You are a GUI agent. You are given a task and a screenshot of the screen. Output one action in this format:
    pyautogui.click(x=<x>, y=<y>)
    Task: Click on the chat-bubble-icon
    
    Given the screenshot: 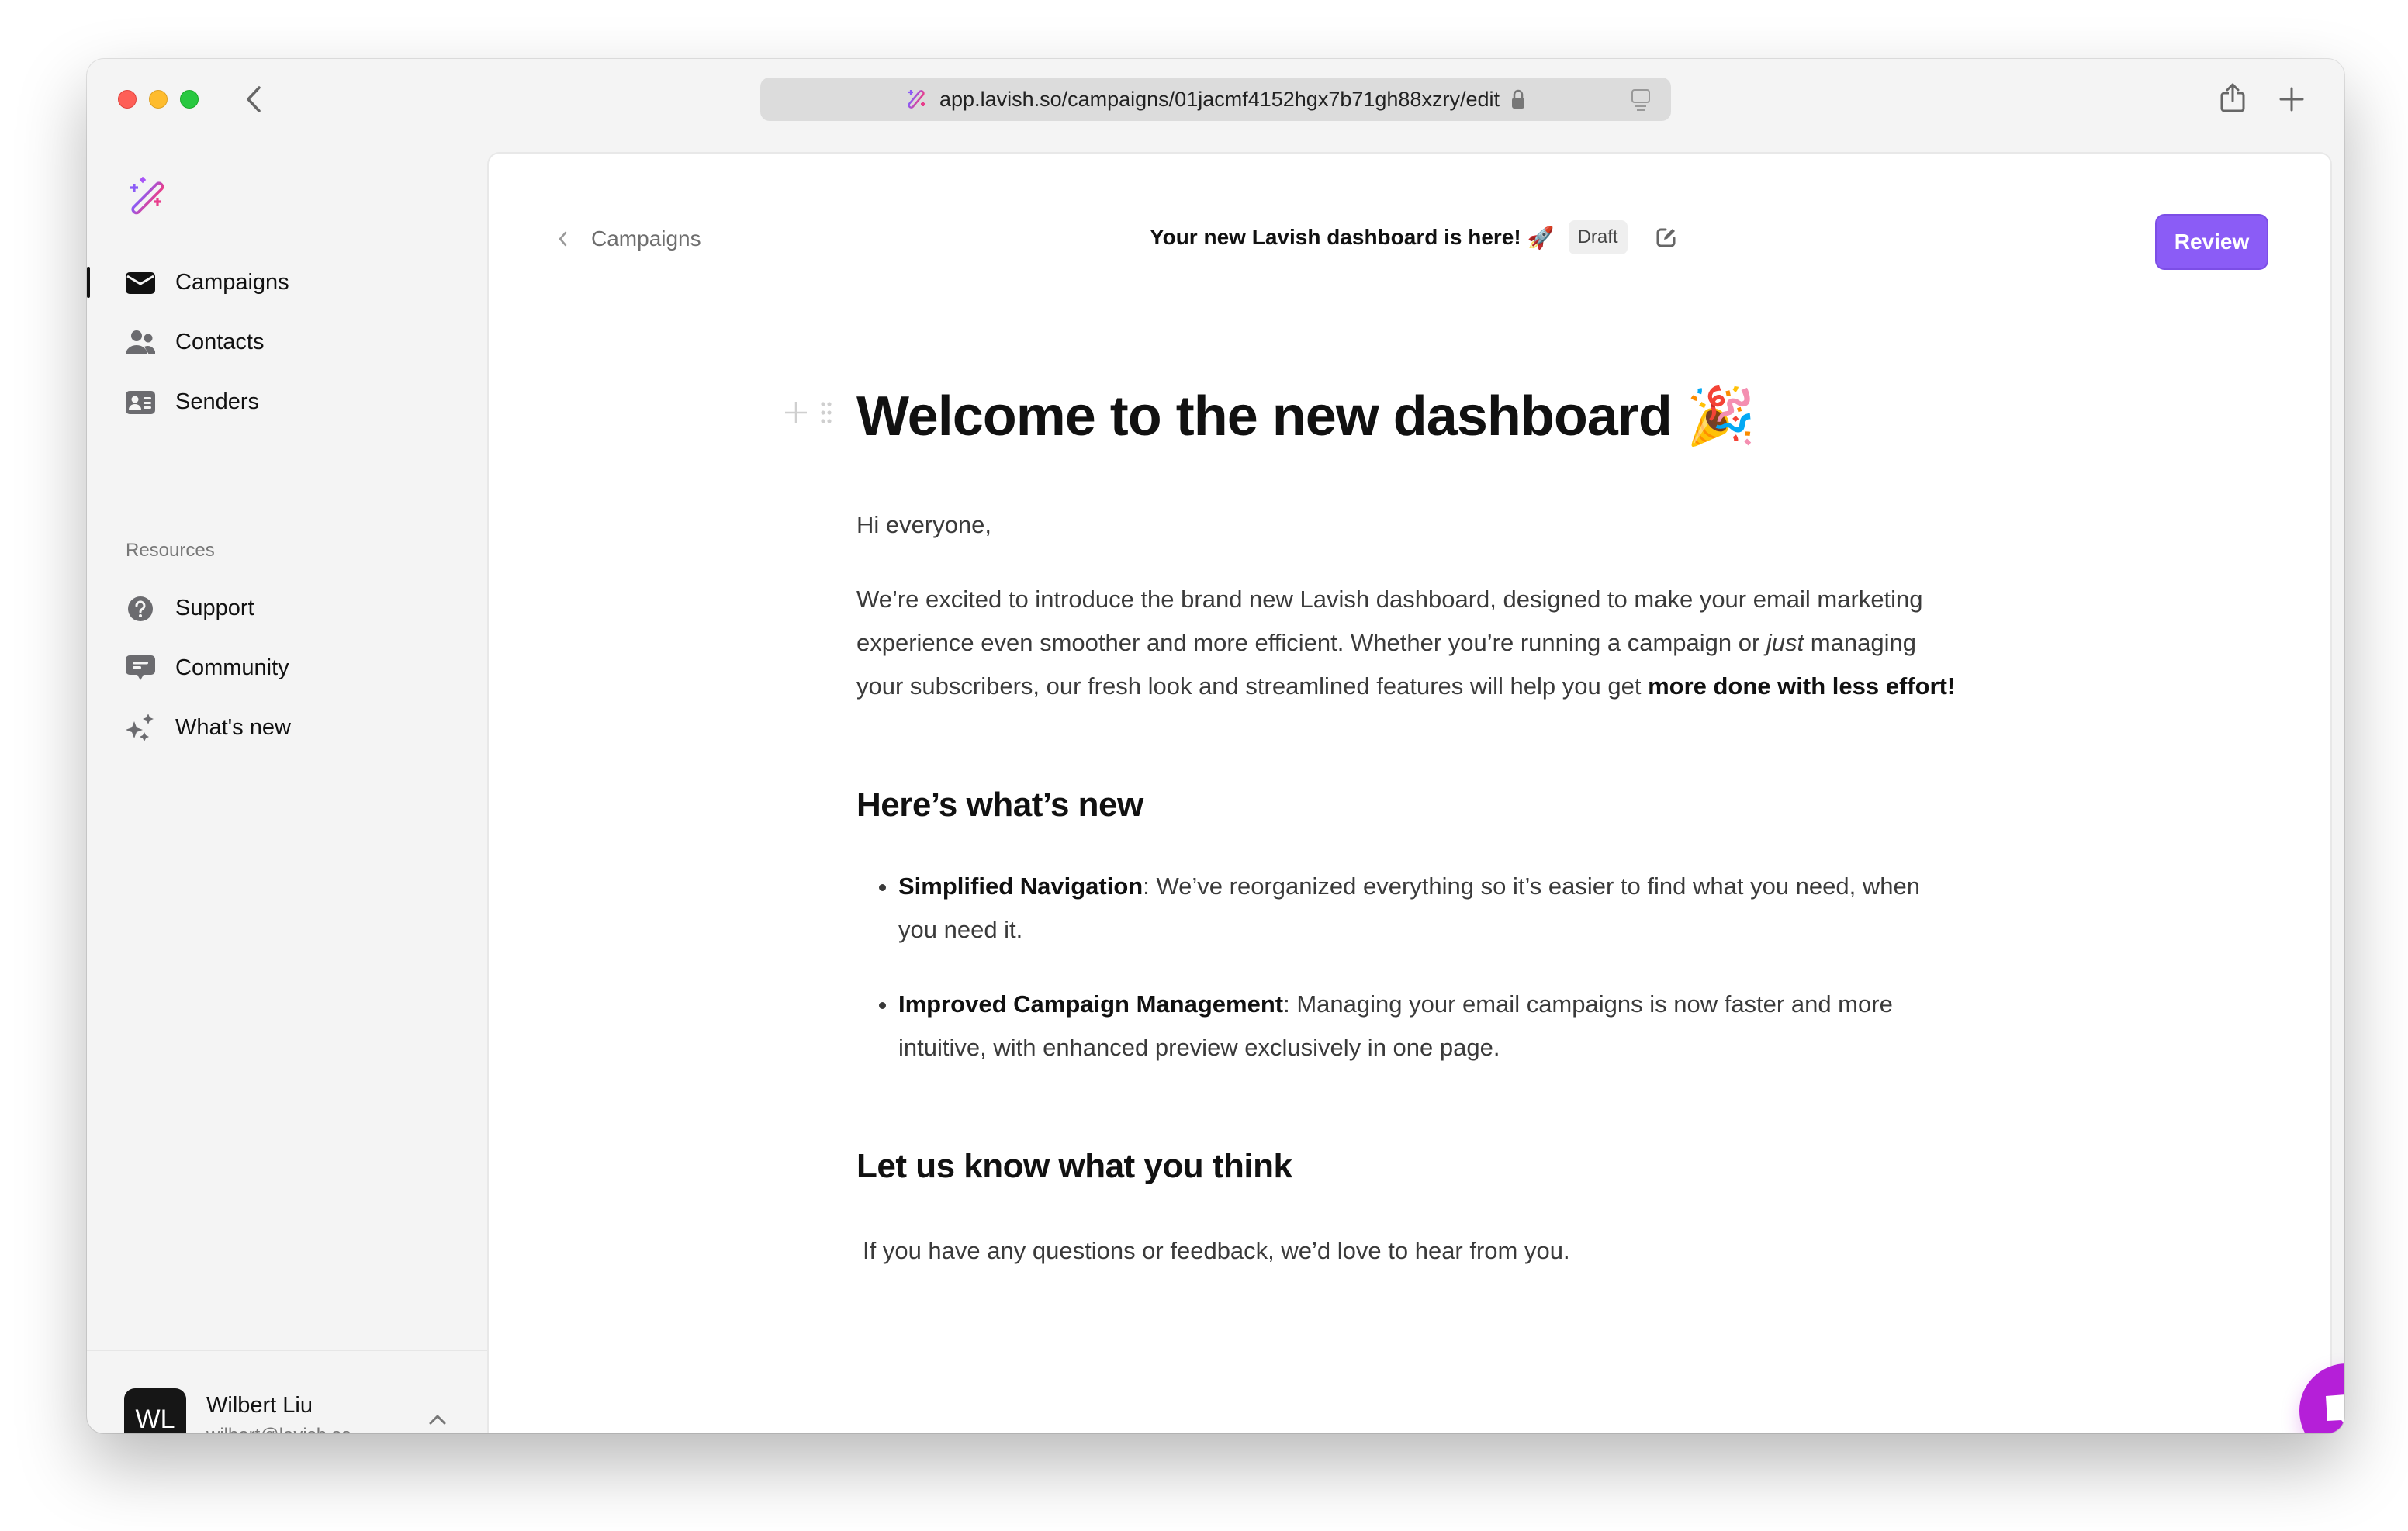 What is the action you would take?
    pyautogui.click(x=140, y=668)
    